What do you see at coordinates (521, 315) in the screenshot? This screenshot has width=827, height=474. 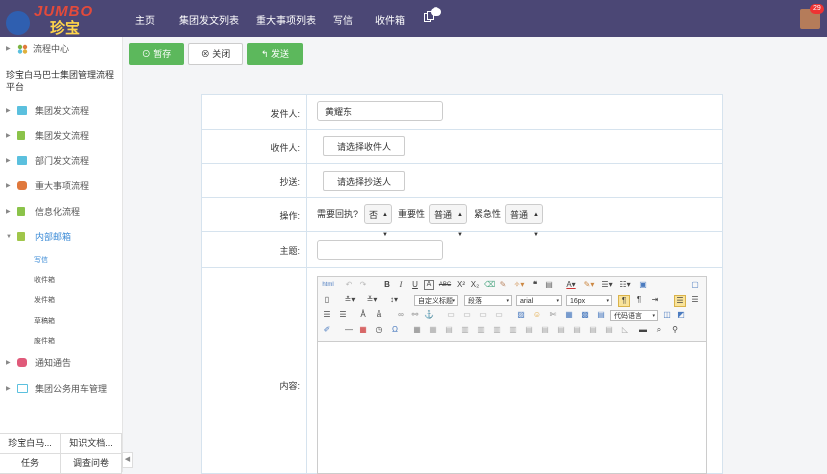 I see `insert-image-icon: ▨` at bounding box center [521, 315].